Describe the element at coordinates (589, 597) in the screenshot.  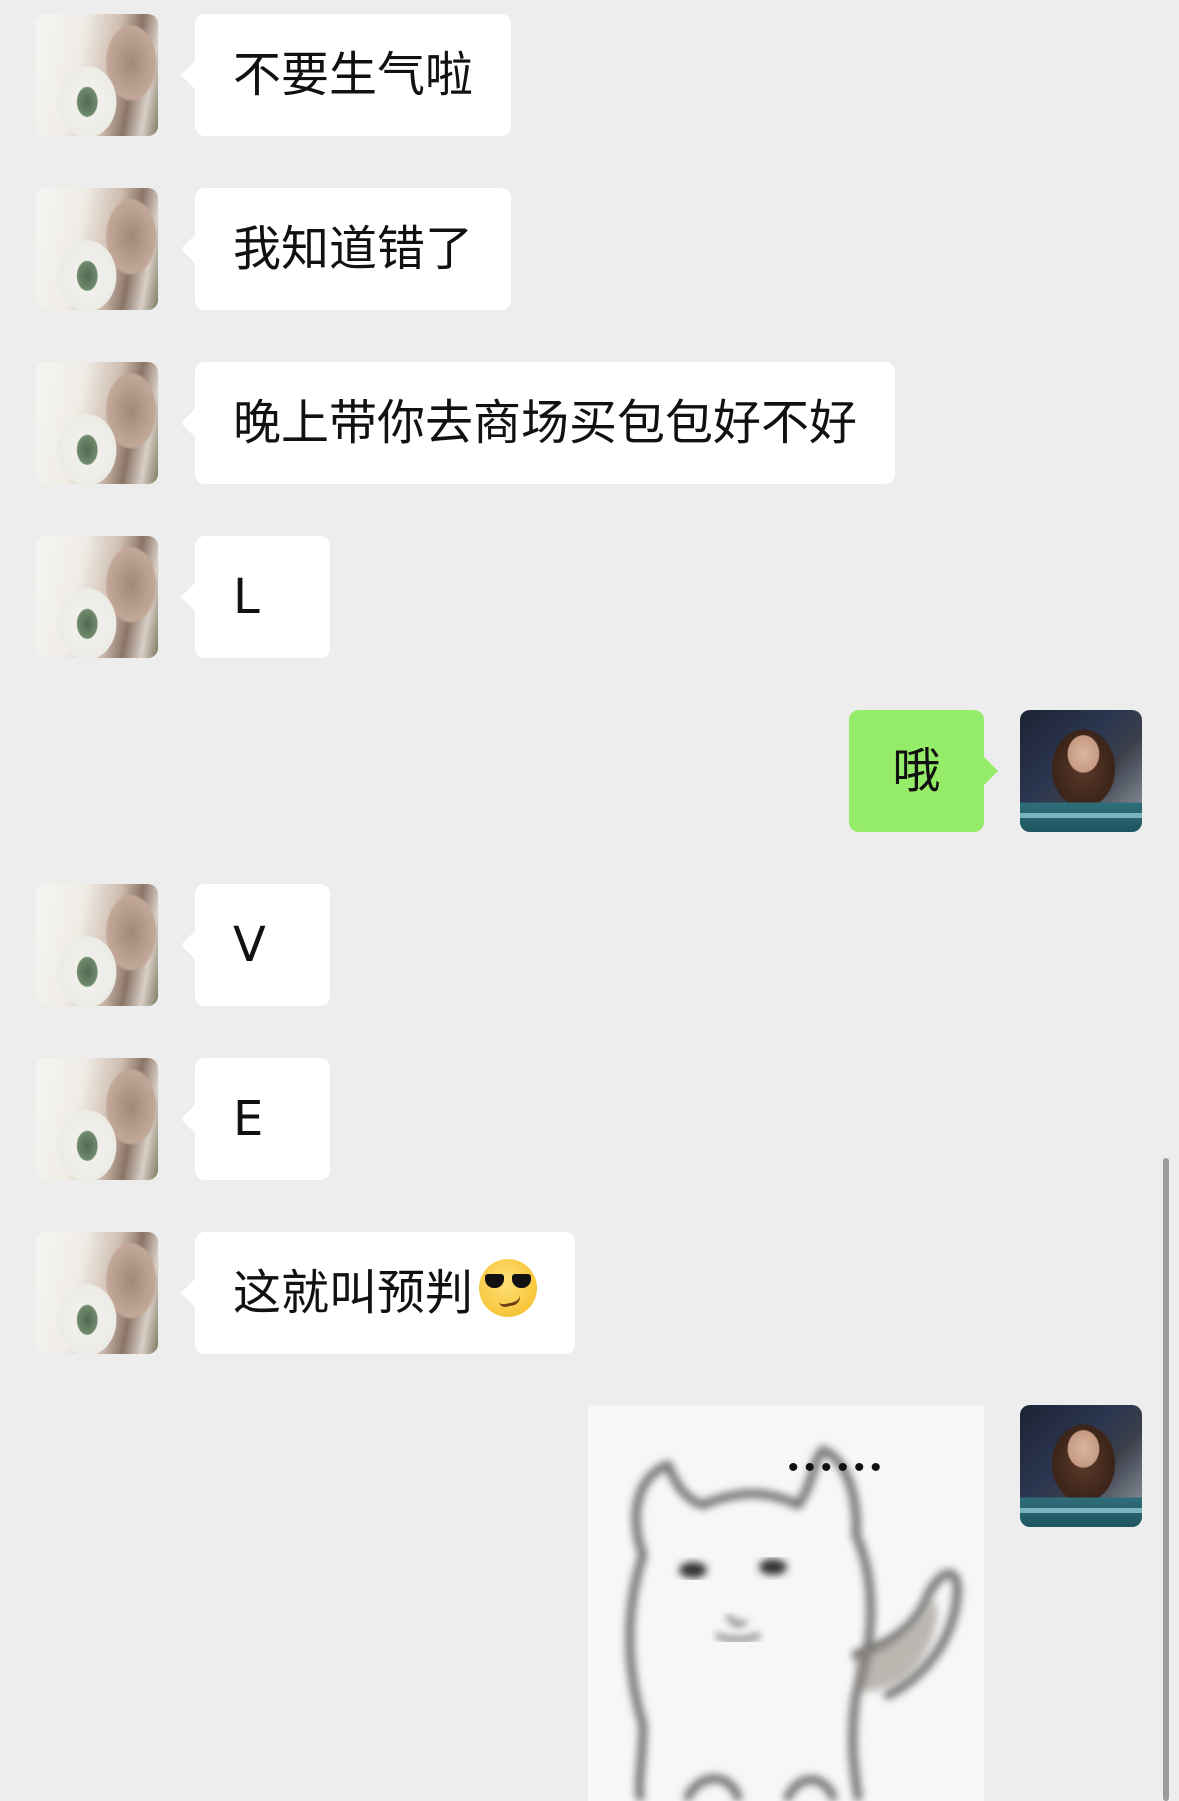
I see `message-row: L` at that location.